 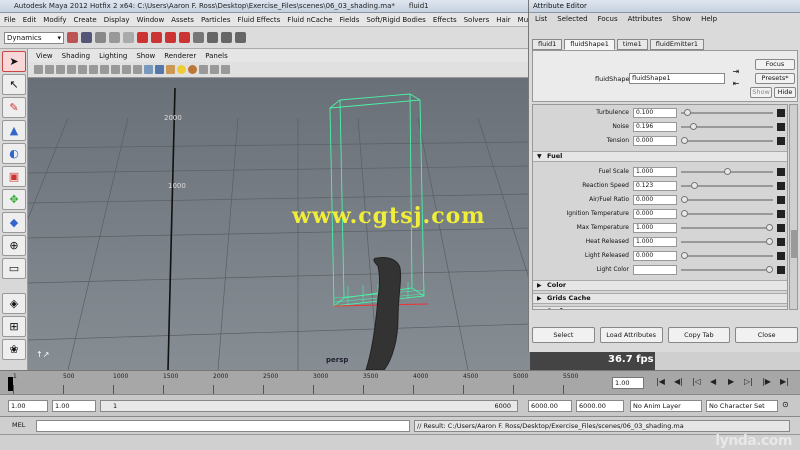 I want to click on current-frame-field: 1.00, so click(x=628, y=383).